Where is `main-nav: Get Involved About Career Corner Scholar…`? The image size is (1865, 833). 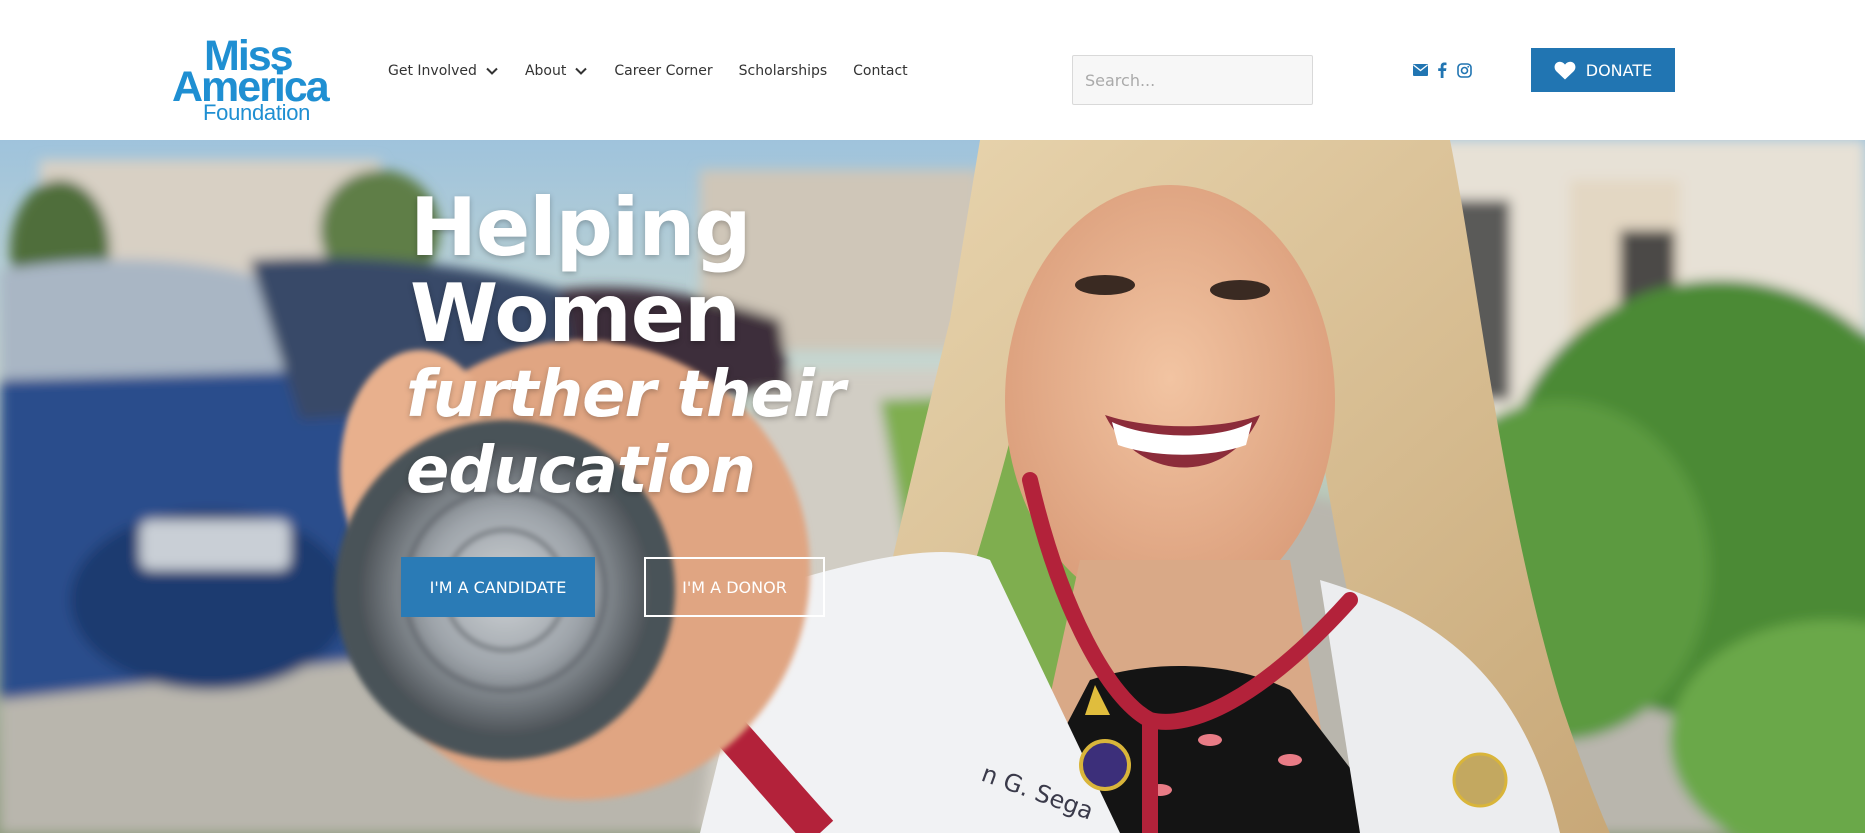
main-nav: Get Involved About Career Corner Scholar… is located at coordinates (648, 71).